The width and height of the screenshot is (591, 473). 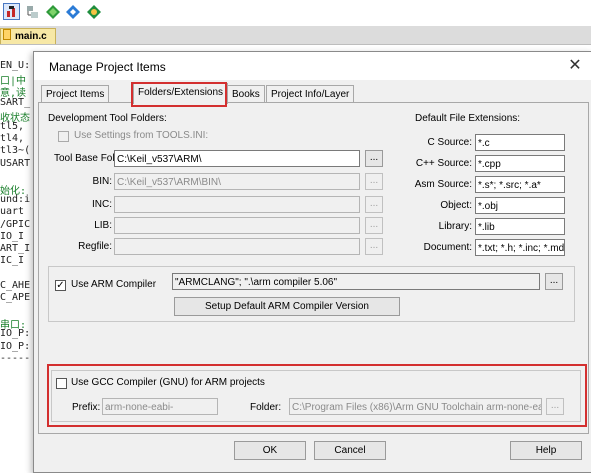 I want to click on cpp-source-label: C++ Source:, so click(x=443, y=163).